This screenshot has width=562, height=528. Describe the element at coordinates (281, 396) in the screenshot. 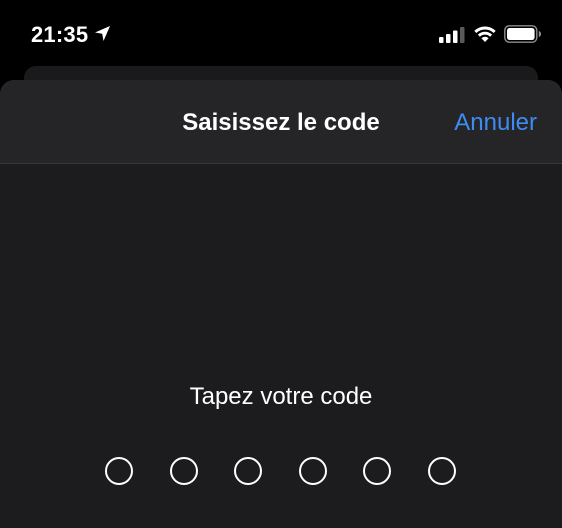

I see `passcode-prompt: Tapez votre code` at that location.